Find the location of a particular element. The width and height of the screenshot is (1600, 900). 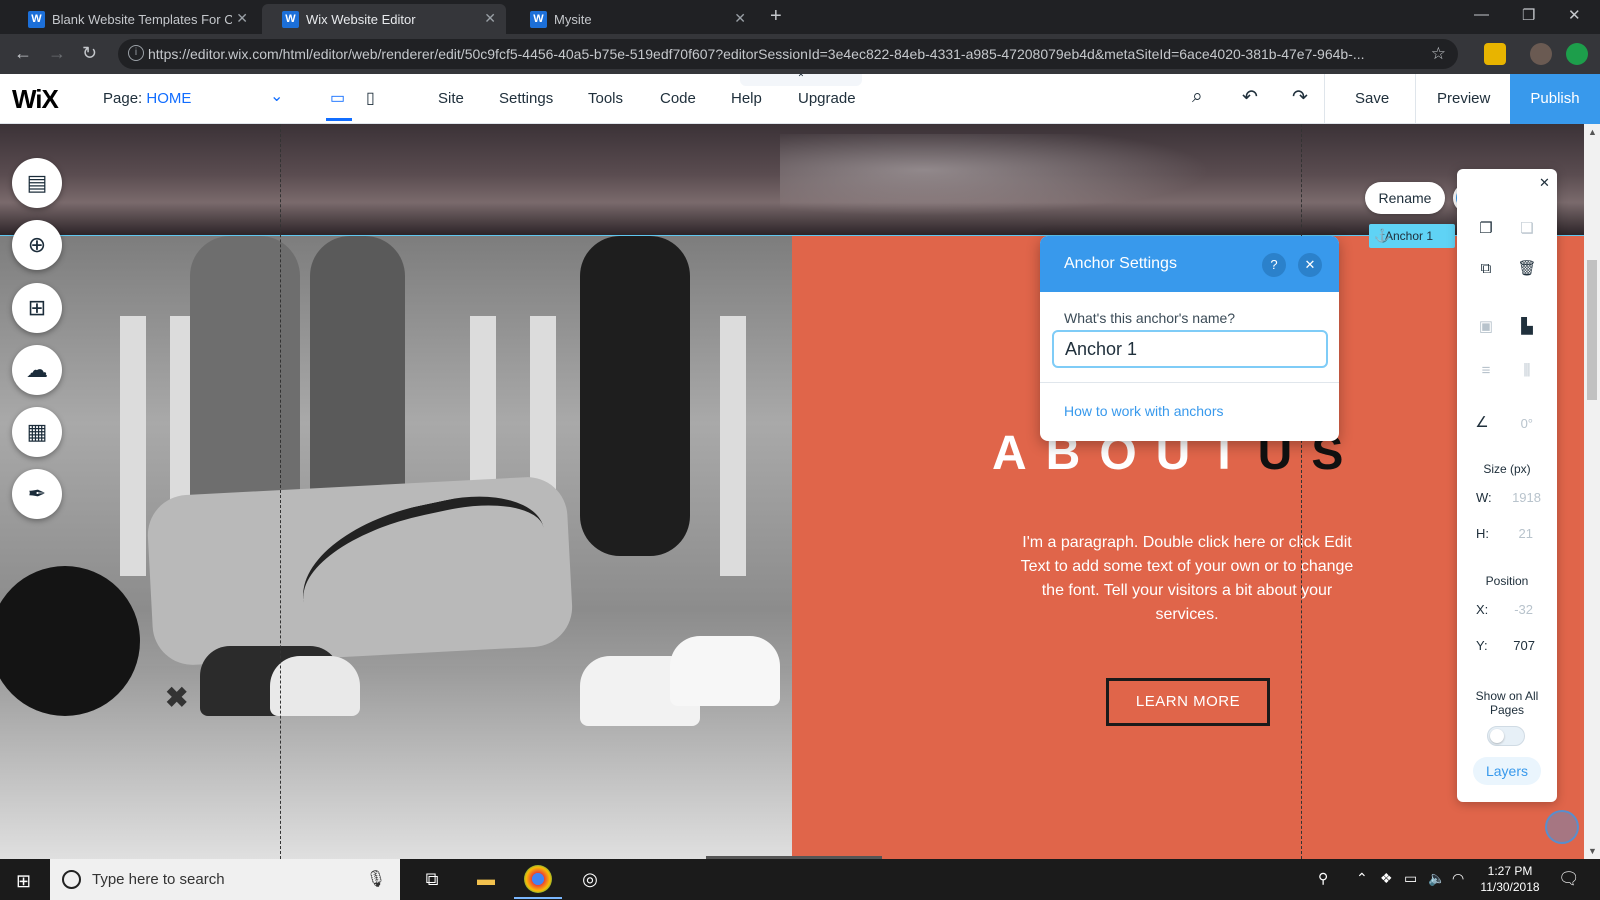

add-button: ⊕ is located at coordinates (37, 245).